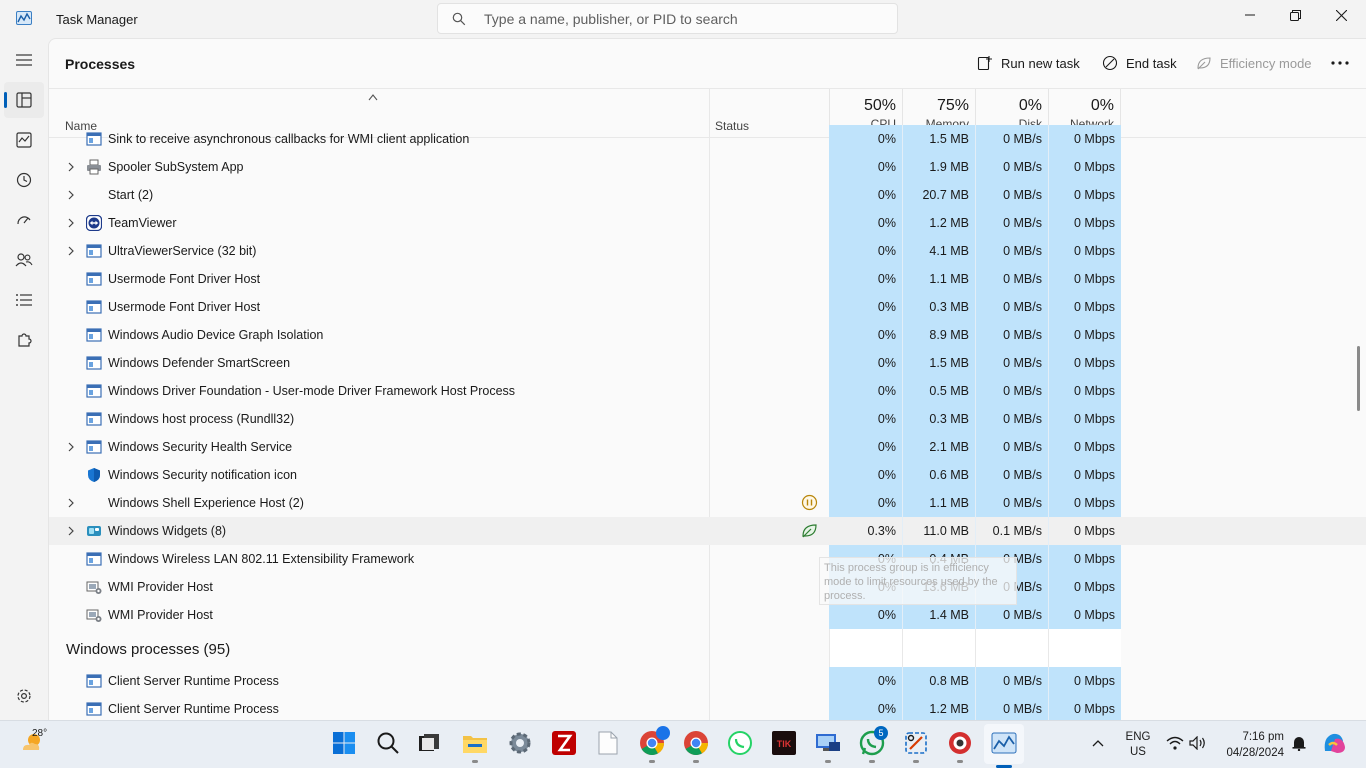  I want to click on window-title: Task Manager, so click(97, 19).